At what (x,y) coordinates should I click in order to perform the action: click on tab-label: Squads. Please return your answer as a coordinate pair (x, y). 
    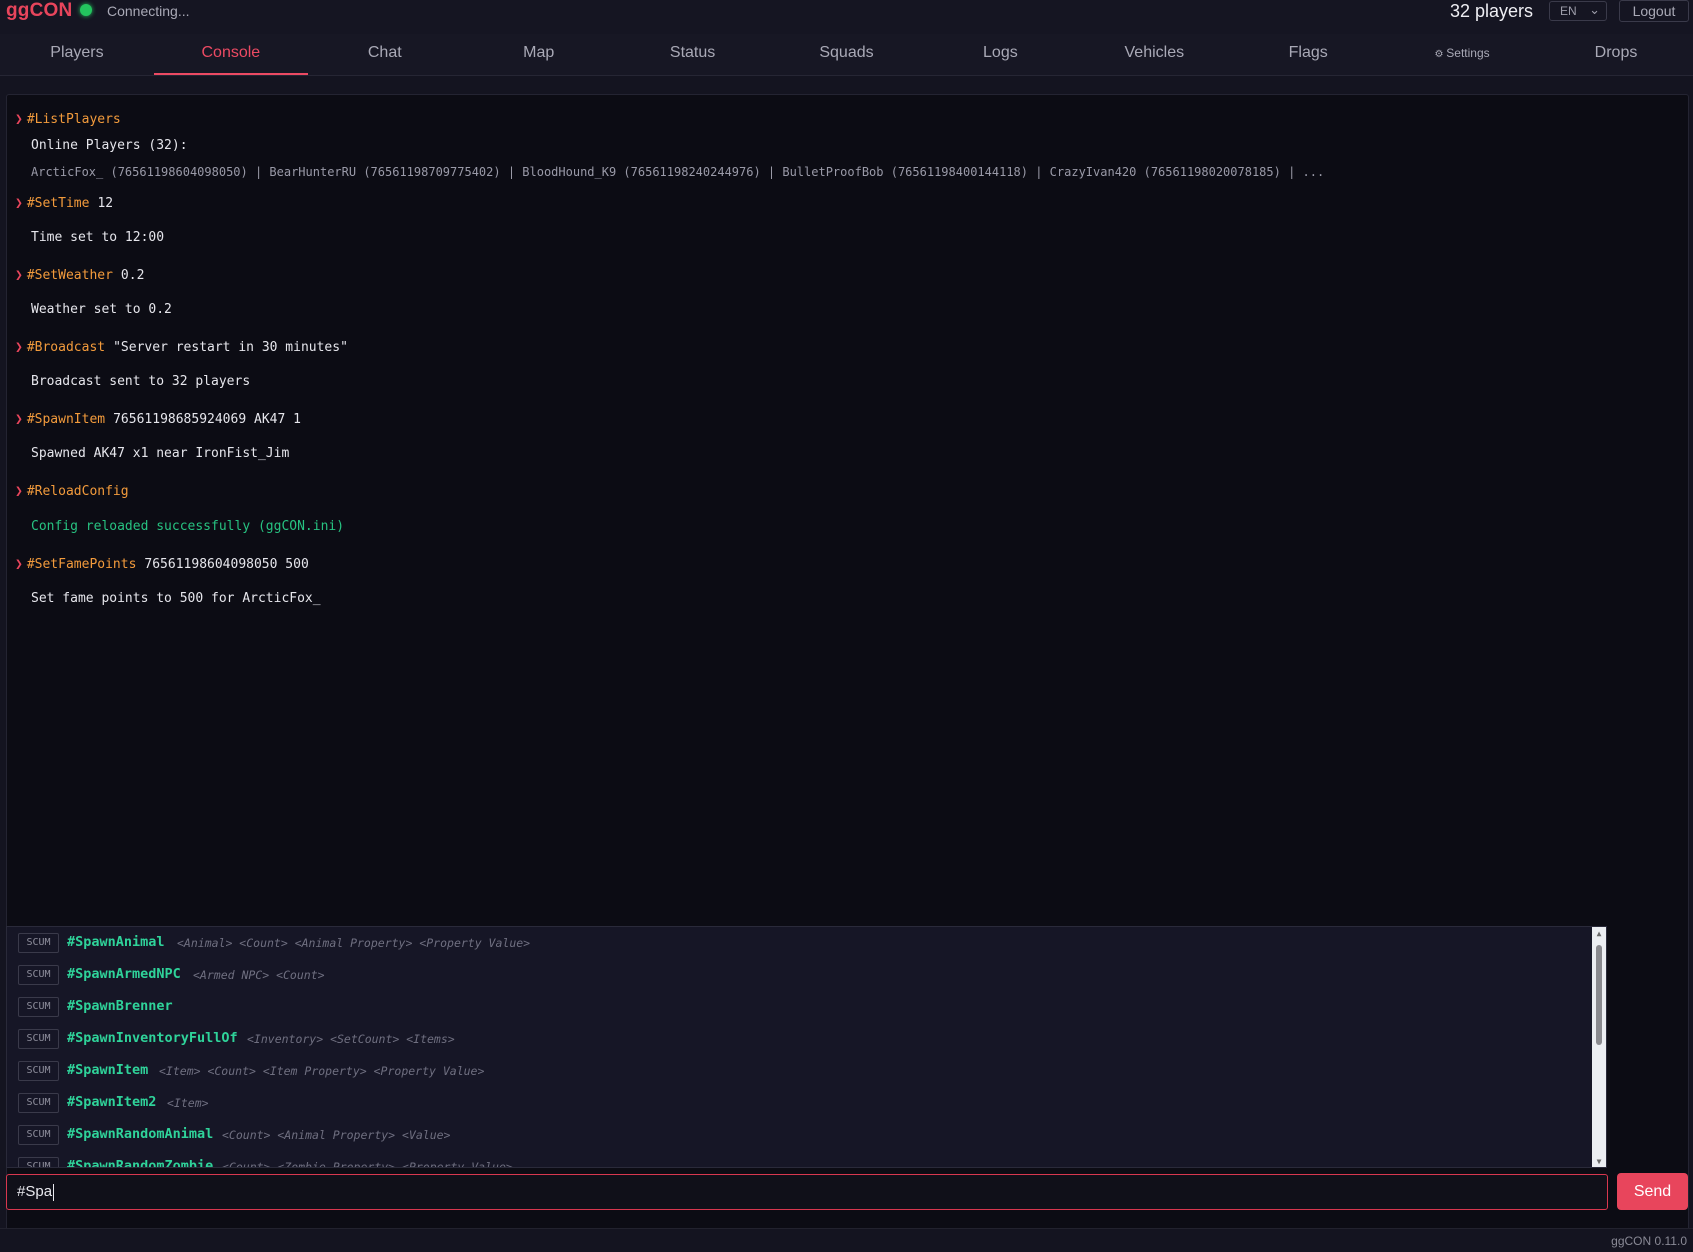
    Looking at the image, I should click on (846, 52).